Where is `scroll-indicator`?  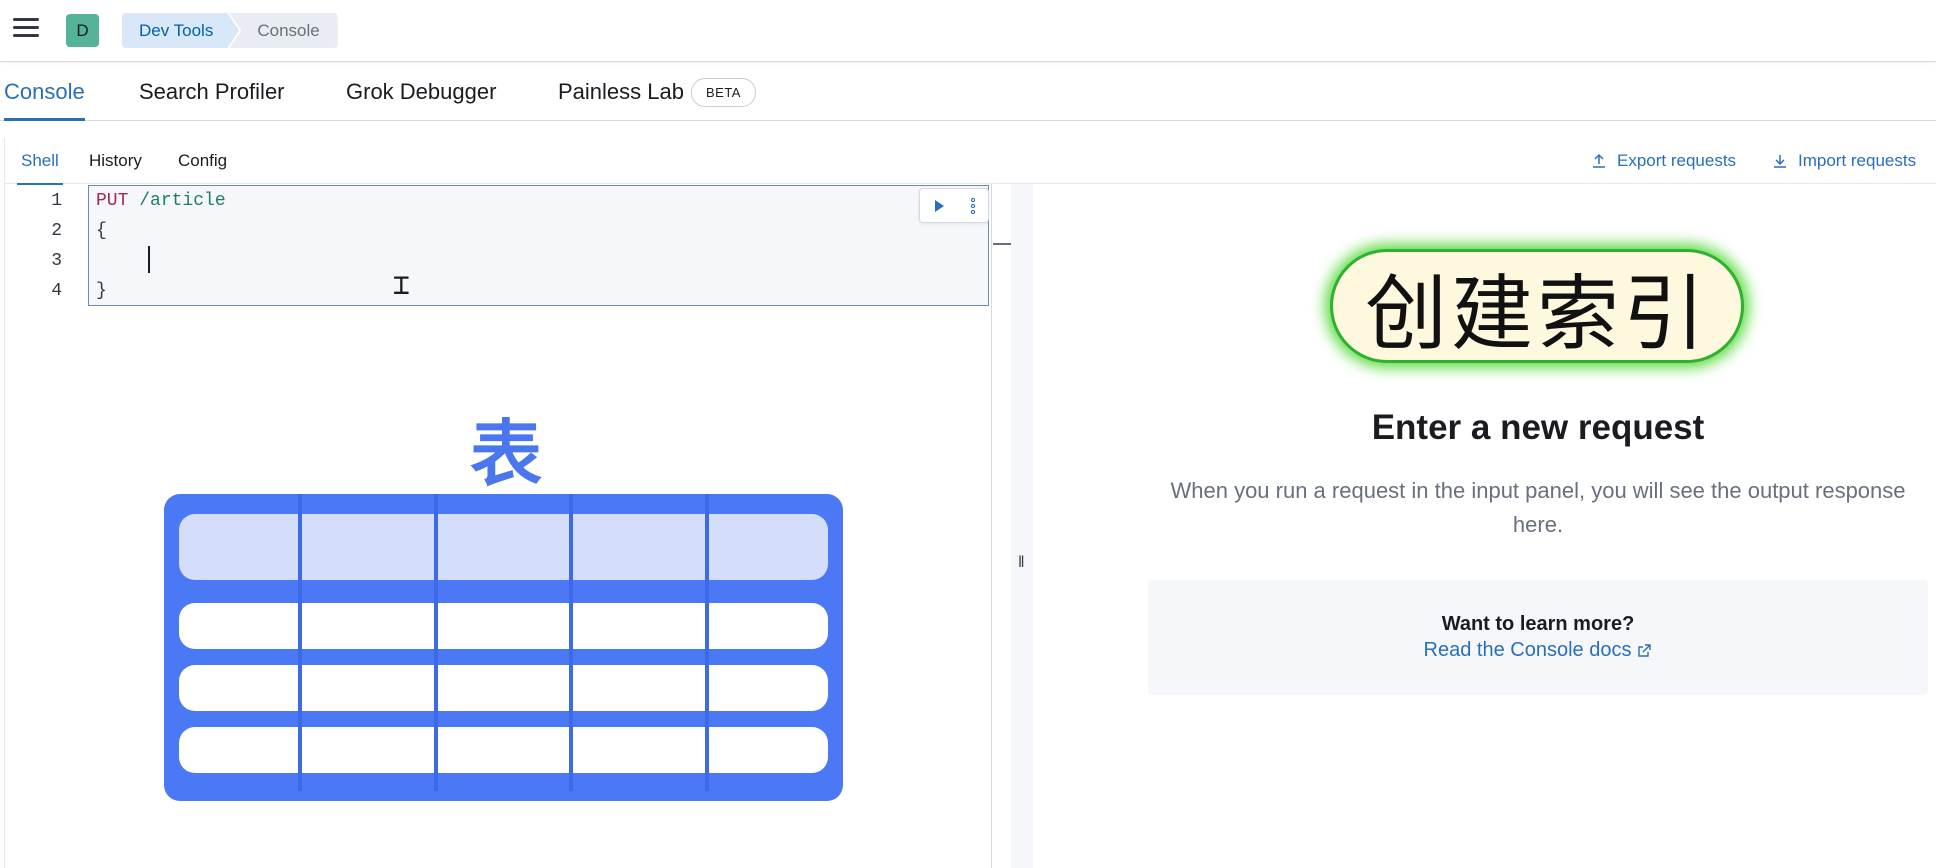
scroll-indicator is located at coordinates (1002, 244).